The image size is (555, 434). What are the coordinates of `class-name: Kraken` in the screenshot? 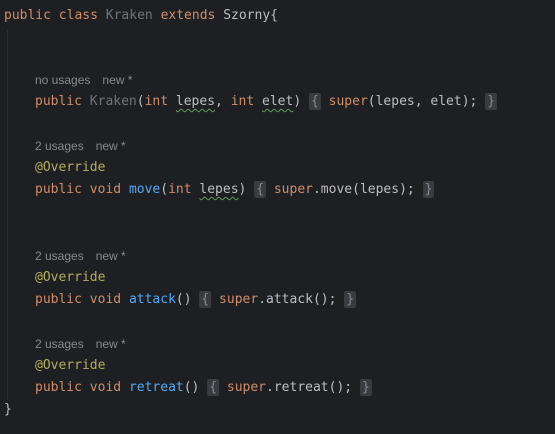 It's located at (129, 15).